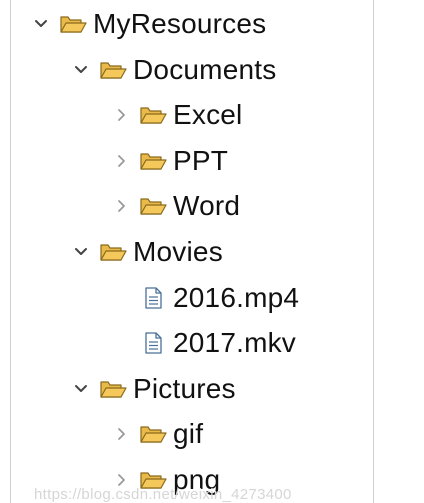  Describe the element at coordinates (163, 494) in the screenshot. I see `watermark-url: https://blog.csdn.net/weixin_4273400` at that location.